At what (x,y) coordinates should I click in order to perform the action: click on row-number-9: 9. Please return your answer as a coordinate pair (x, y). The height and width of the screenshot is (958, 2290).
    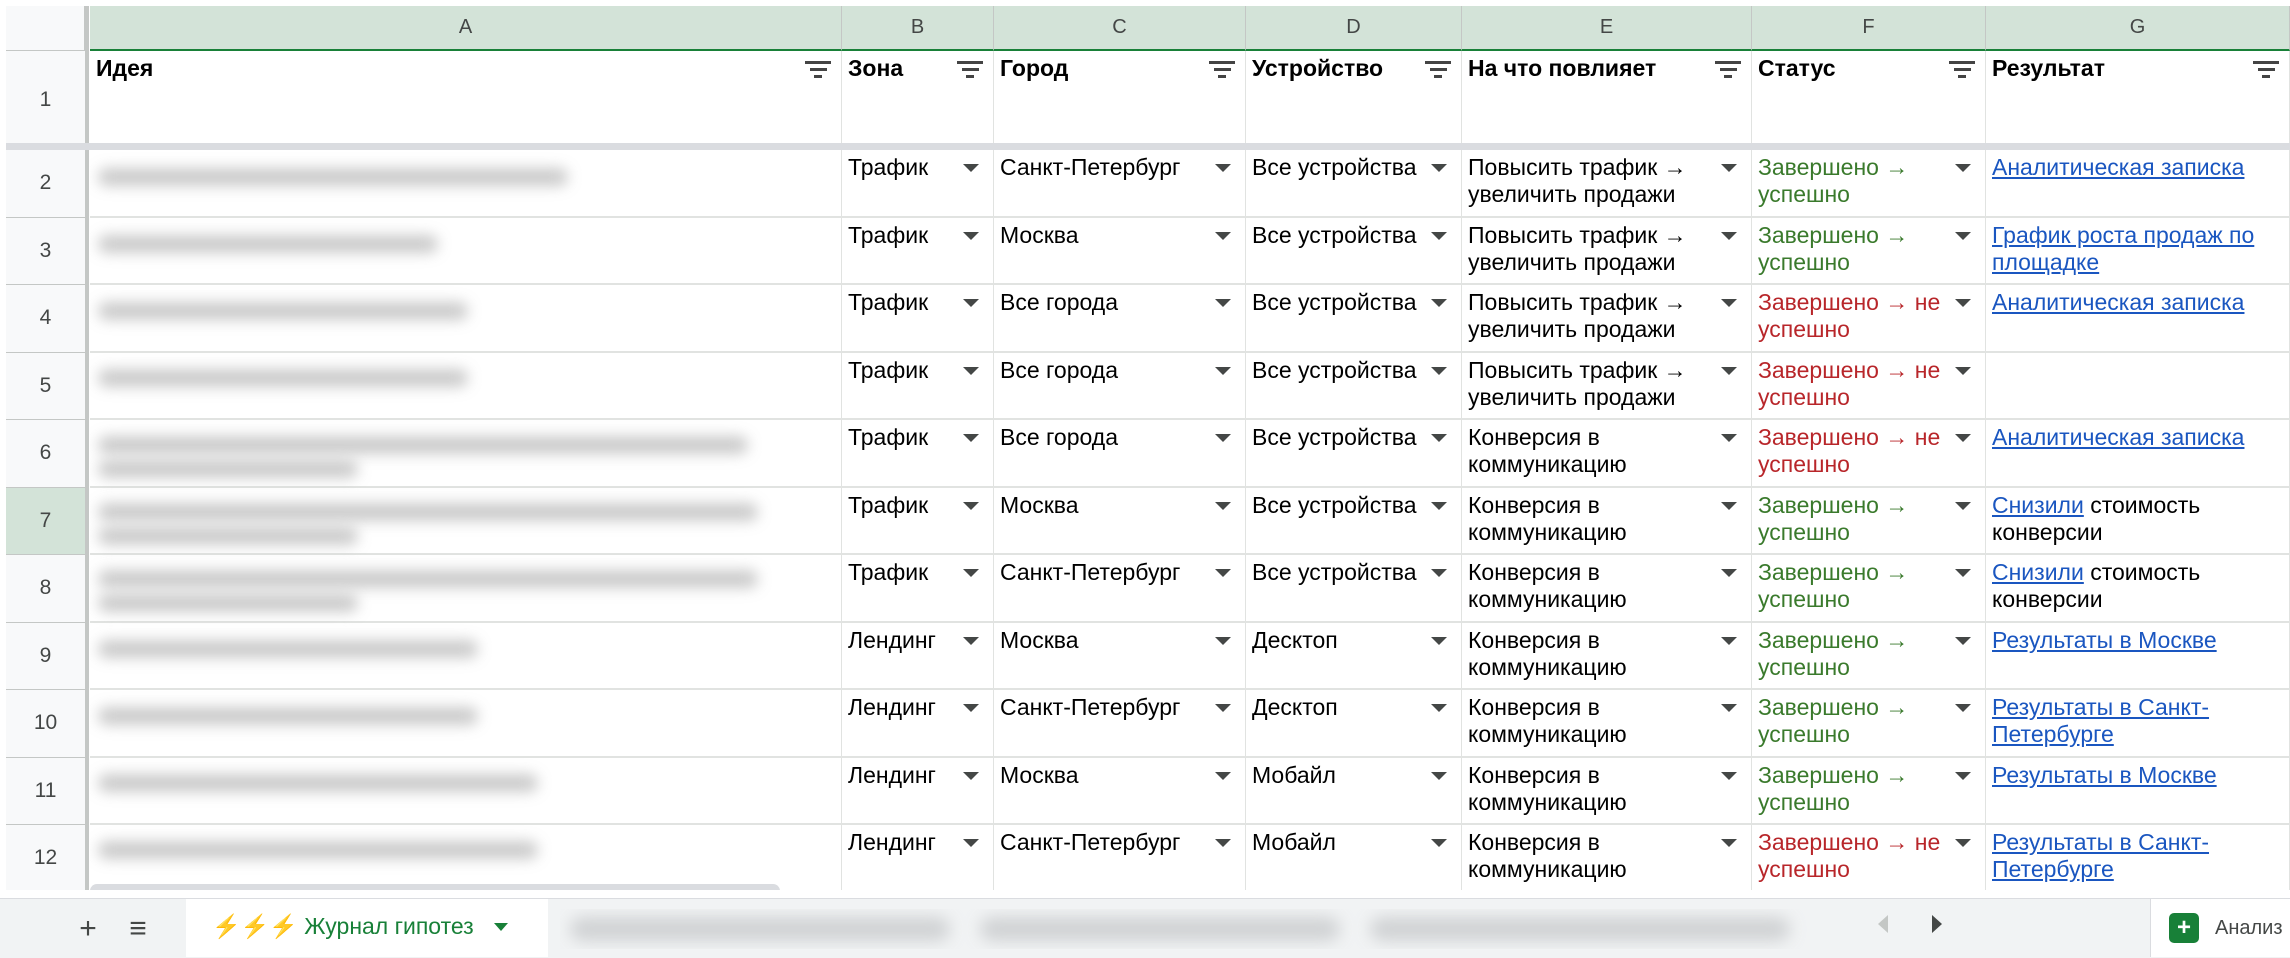
    Looking at the image, I should click on (47, 656).